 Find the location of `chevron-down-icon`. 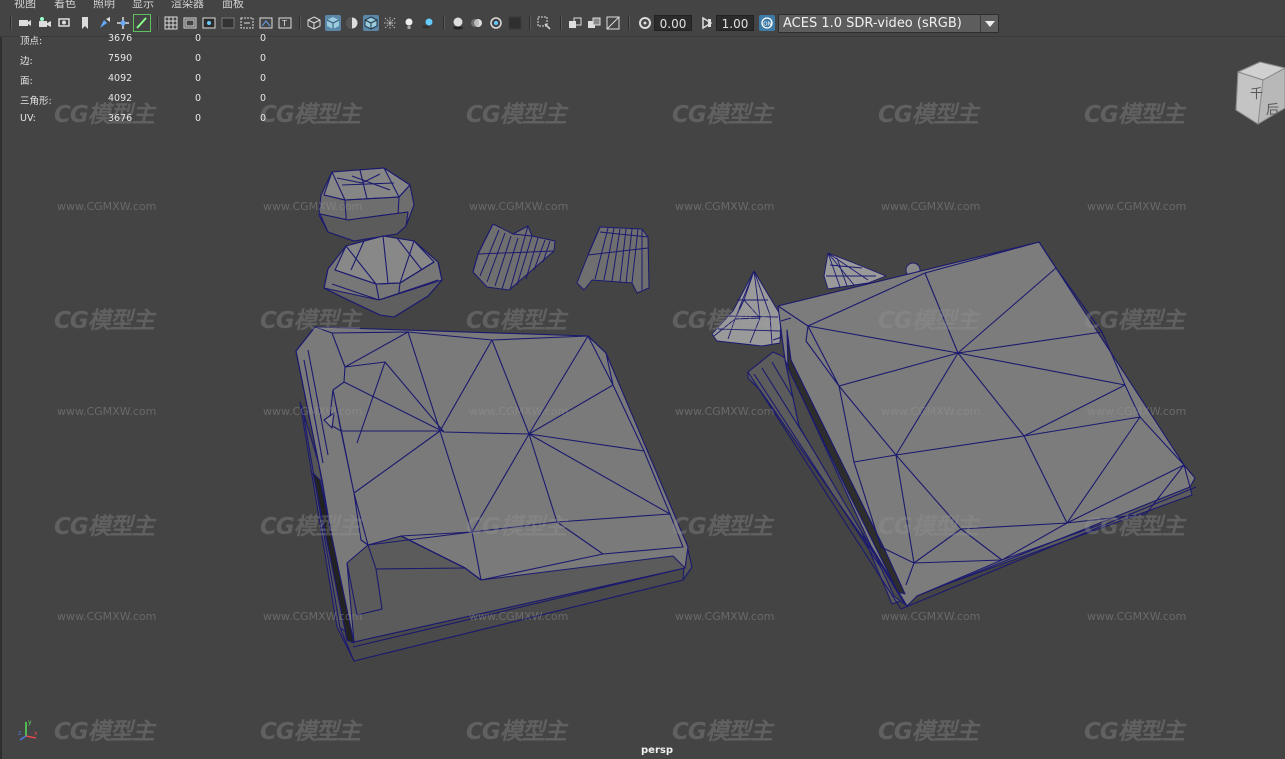

chevron-down-icon is located at coordinates (989, 23).